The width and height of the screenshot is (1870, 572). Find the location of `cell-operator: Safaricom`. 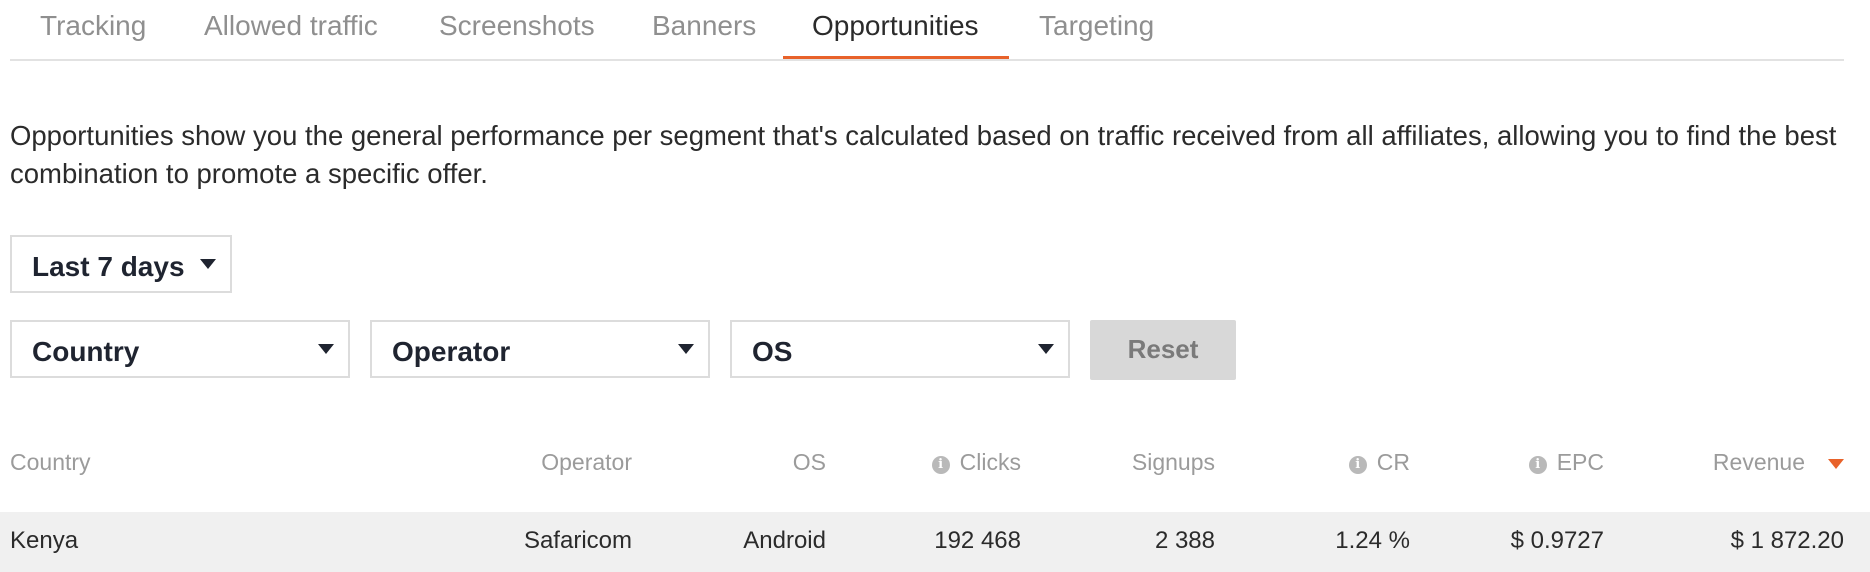

cell-operator: Safaricom is located at coordinates (577, 540).